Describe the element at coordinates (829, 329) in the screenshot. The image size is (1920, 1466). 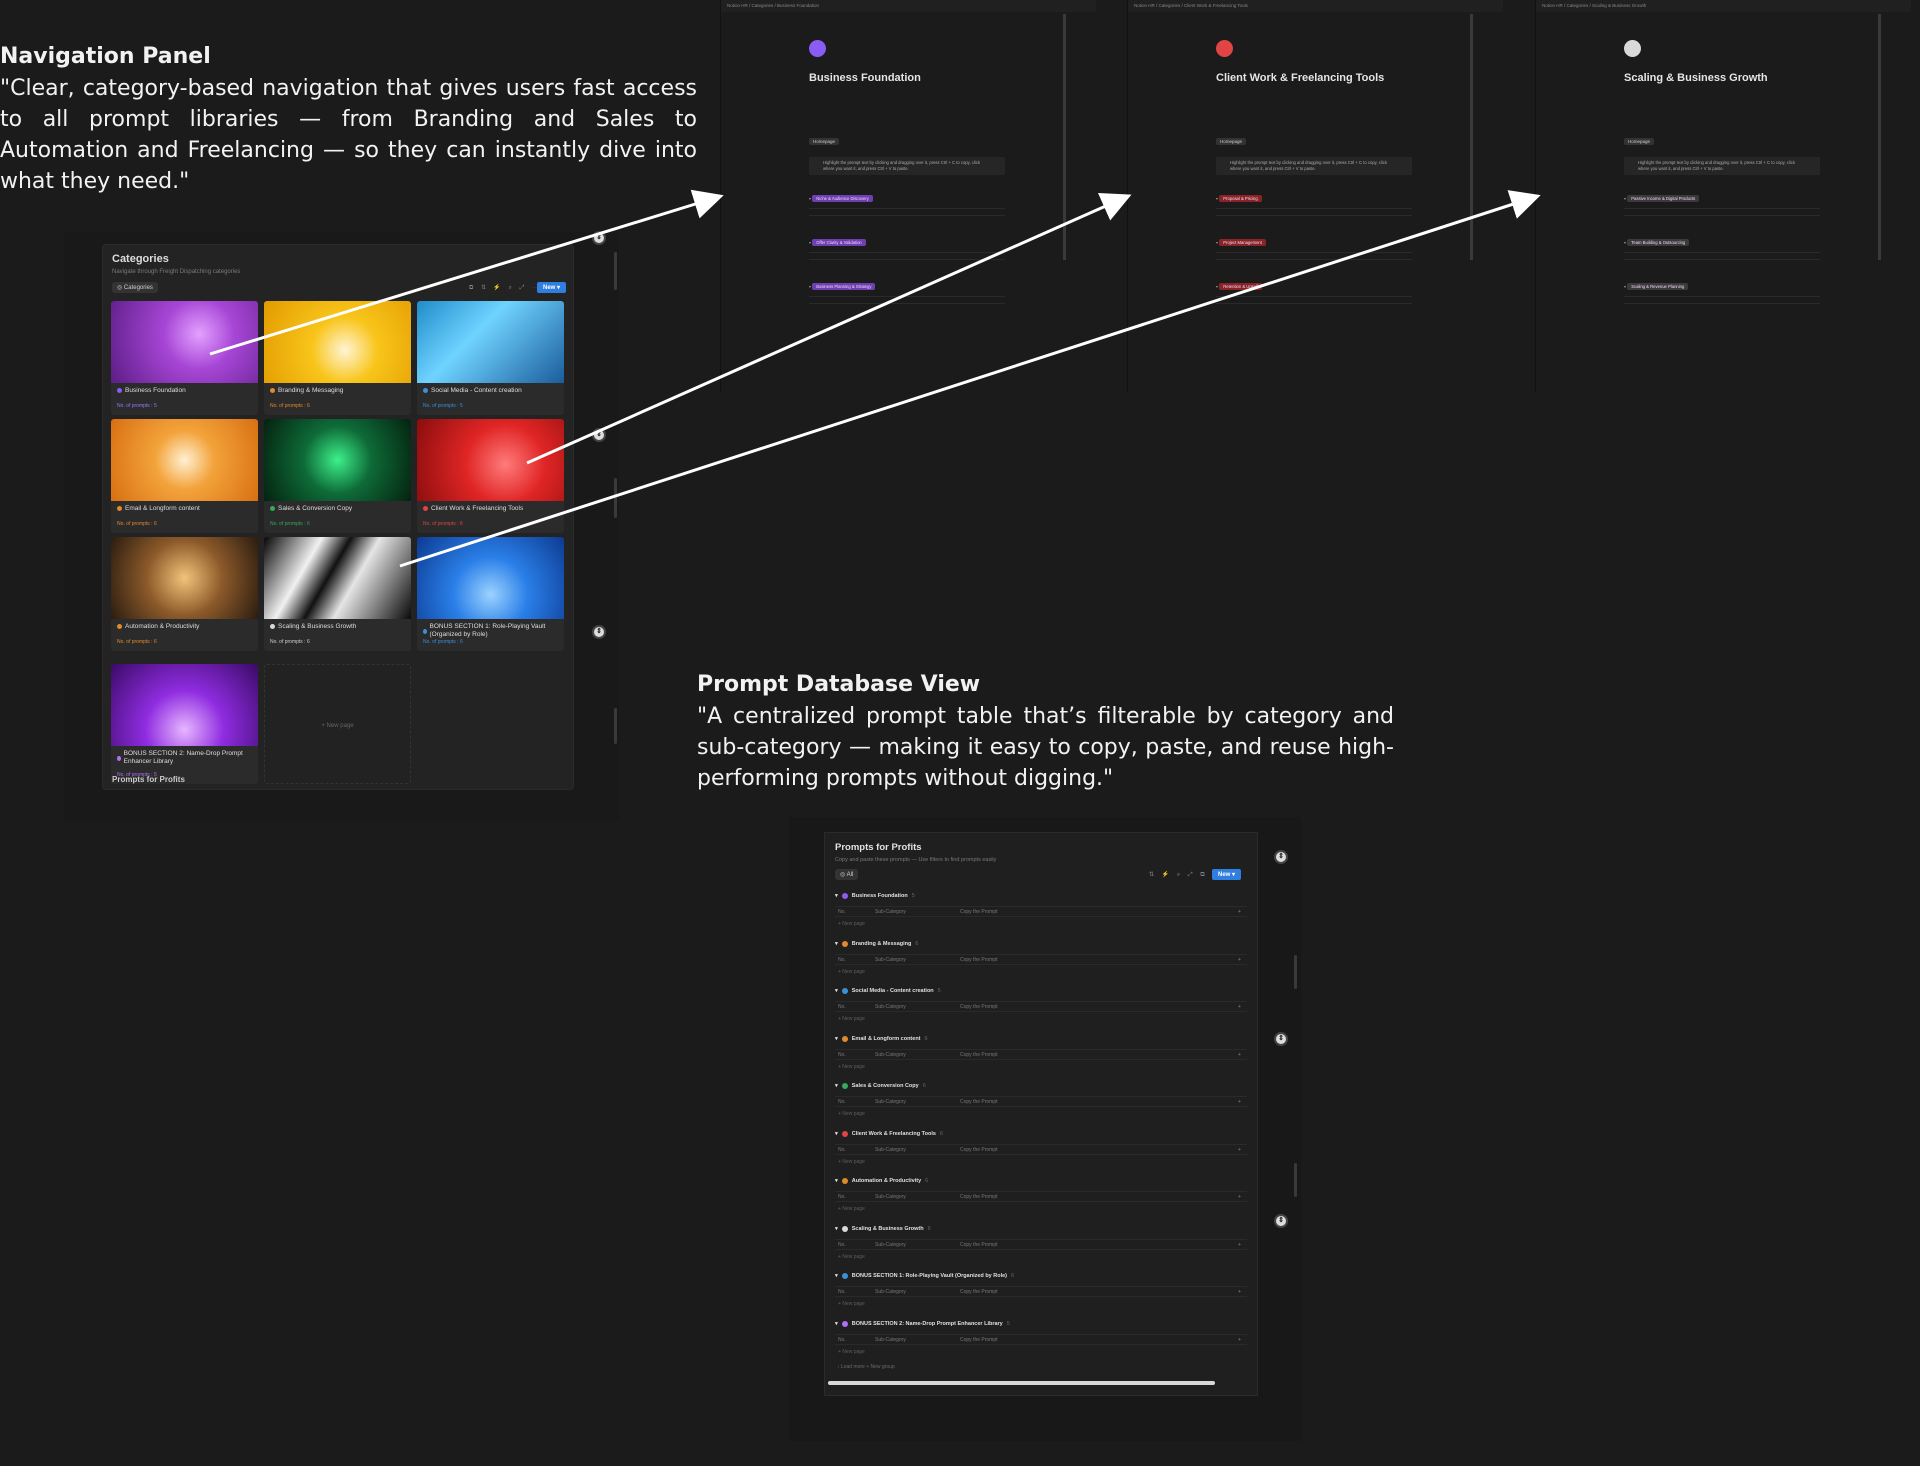
I see `arrow-client-work` at that location.